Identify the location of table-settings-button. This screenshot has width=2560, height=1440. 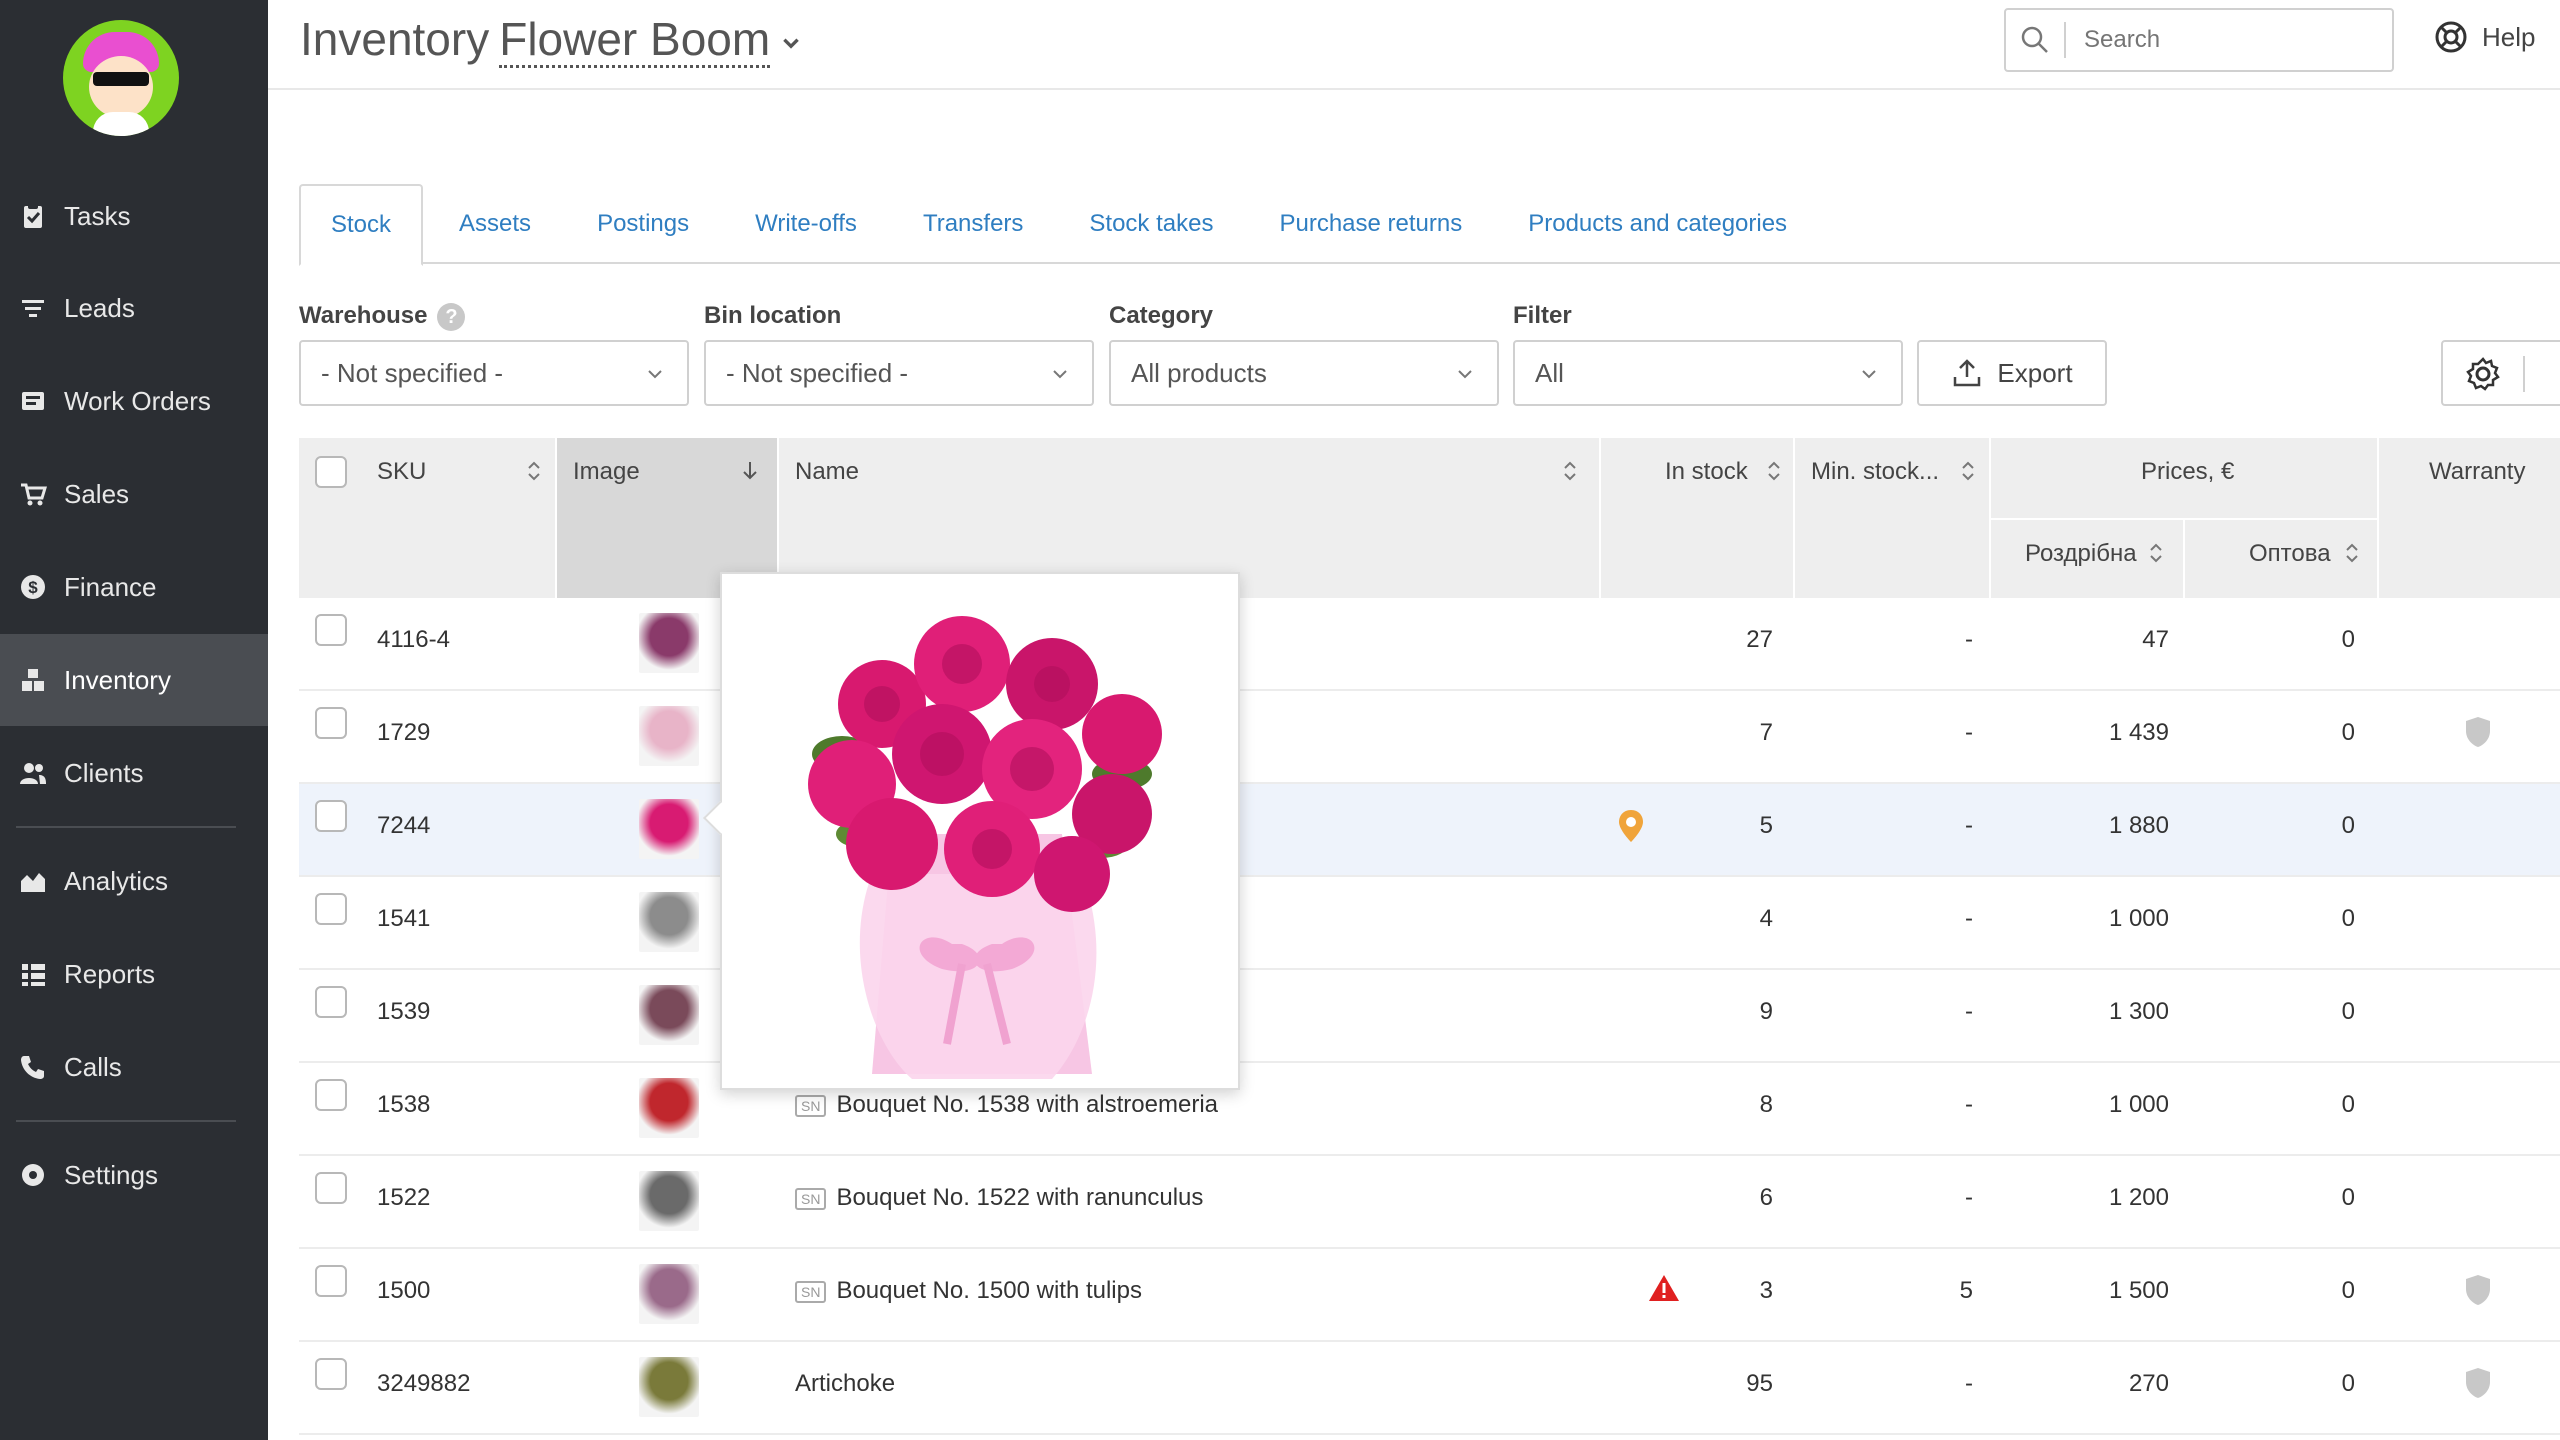
(2500, 373).